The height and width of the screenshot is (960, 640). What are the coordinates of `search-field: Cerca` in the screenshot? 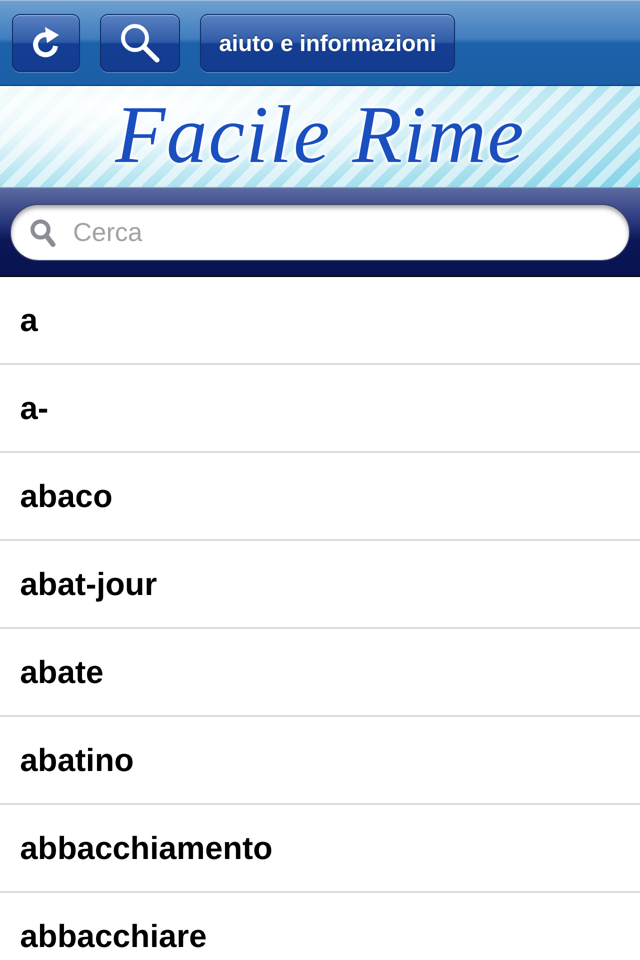 It's located at (320, 232).